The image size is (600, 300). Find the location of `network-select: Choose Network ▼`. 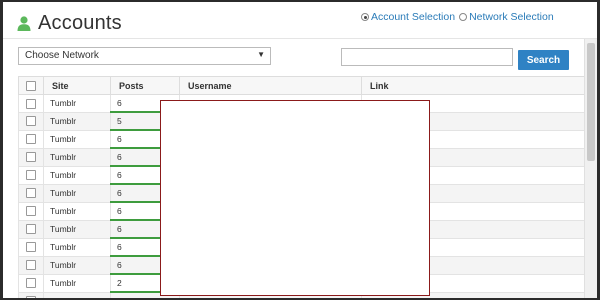

network-select: Choose Network ▼ is located at coordinates (144, 56).